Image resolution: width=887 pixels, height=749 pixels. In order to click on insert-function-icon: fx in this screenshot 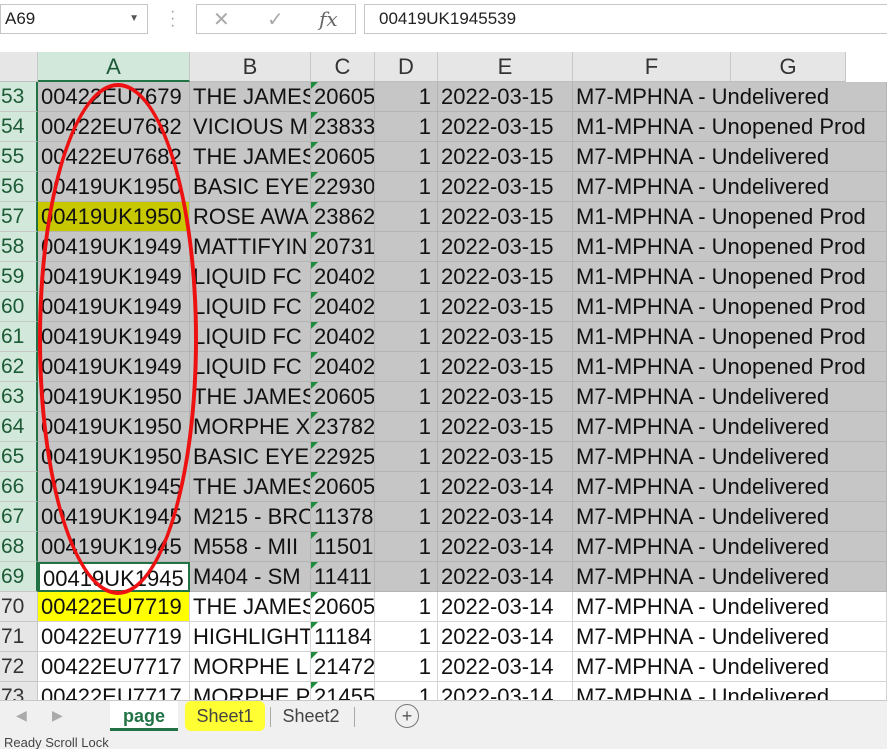, I will do `click(328, 19)`.